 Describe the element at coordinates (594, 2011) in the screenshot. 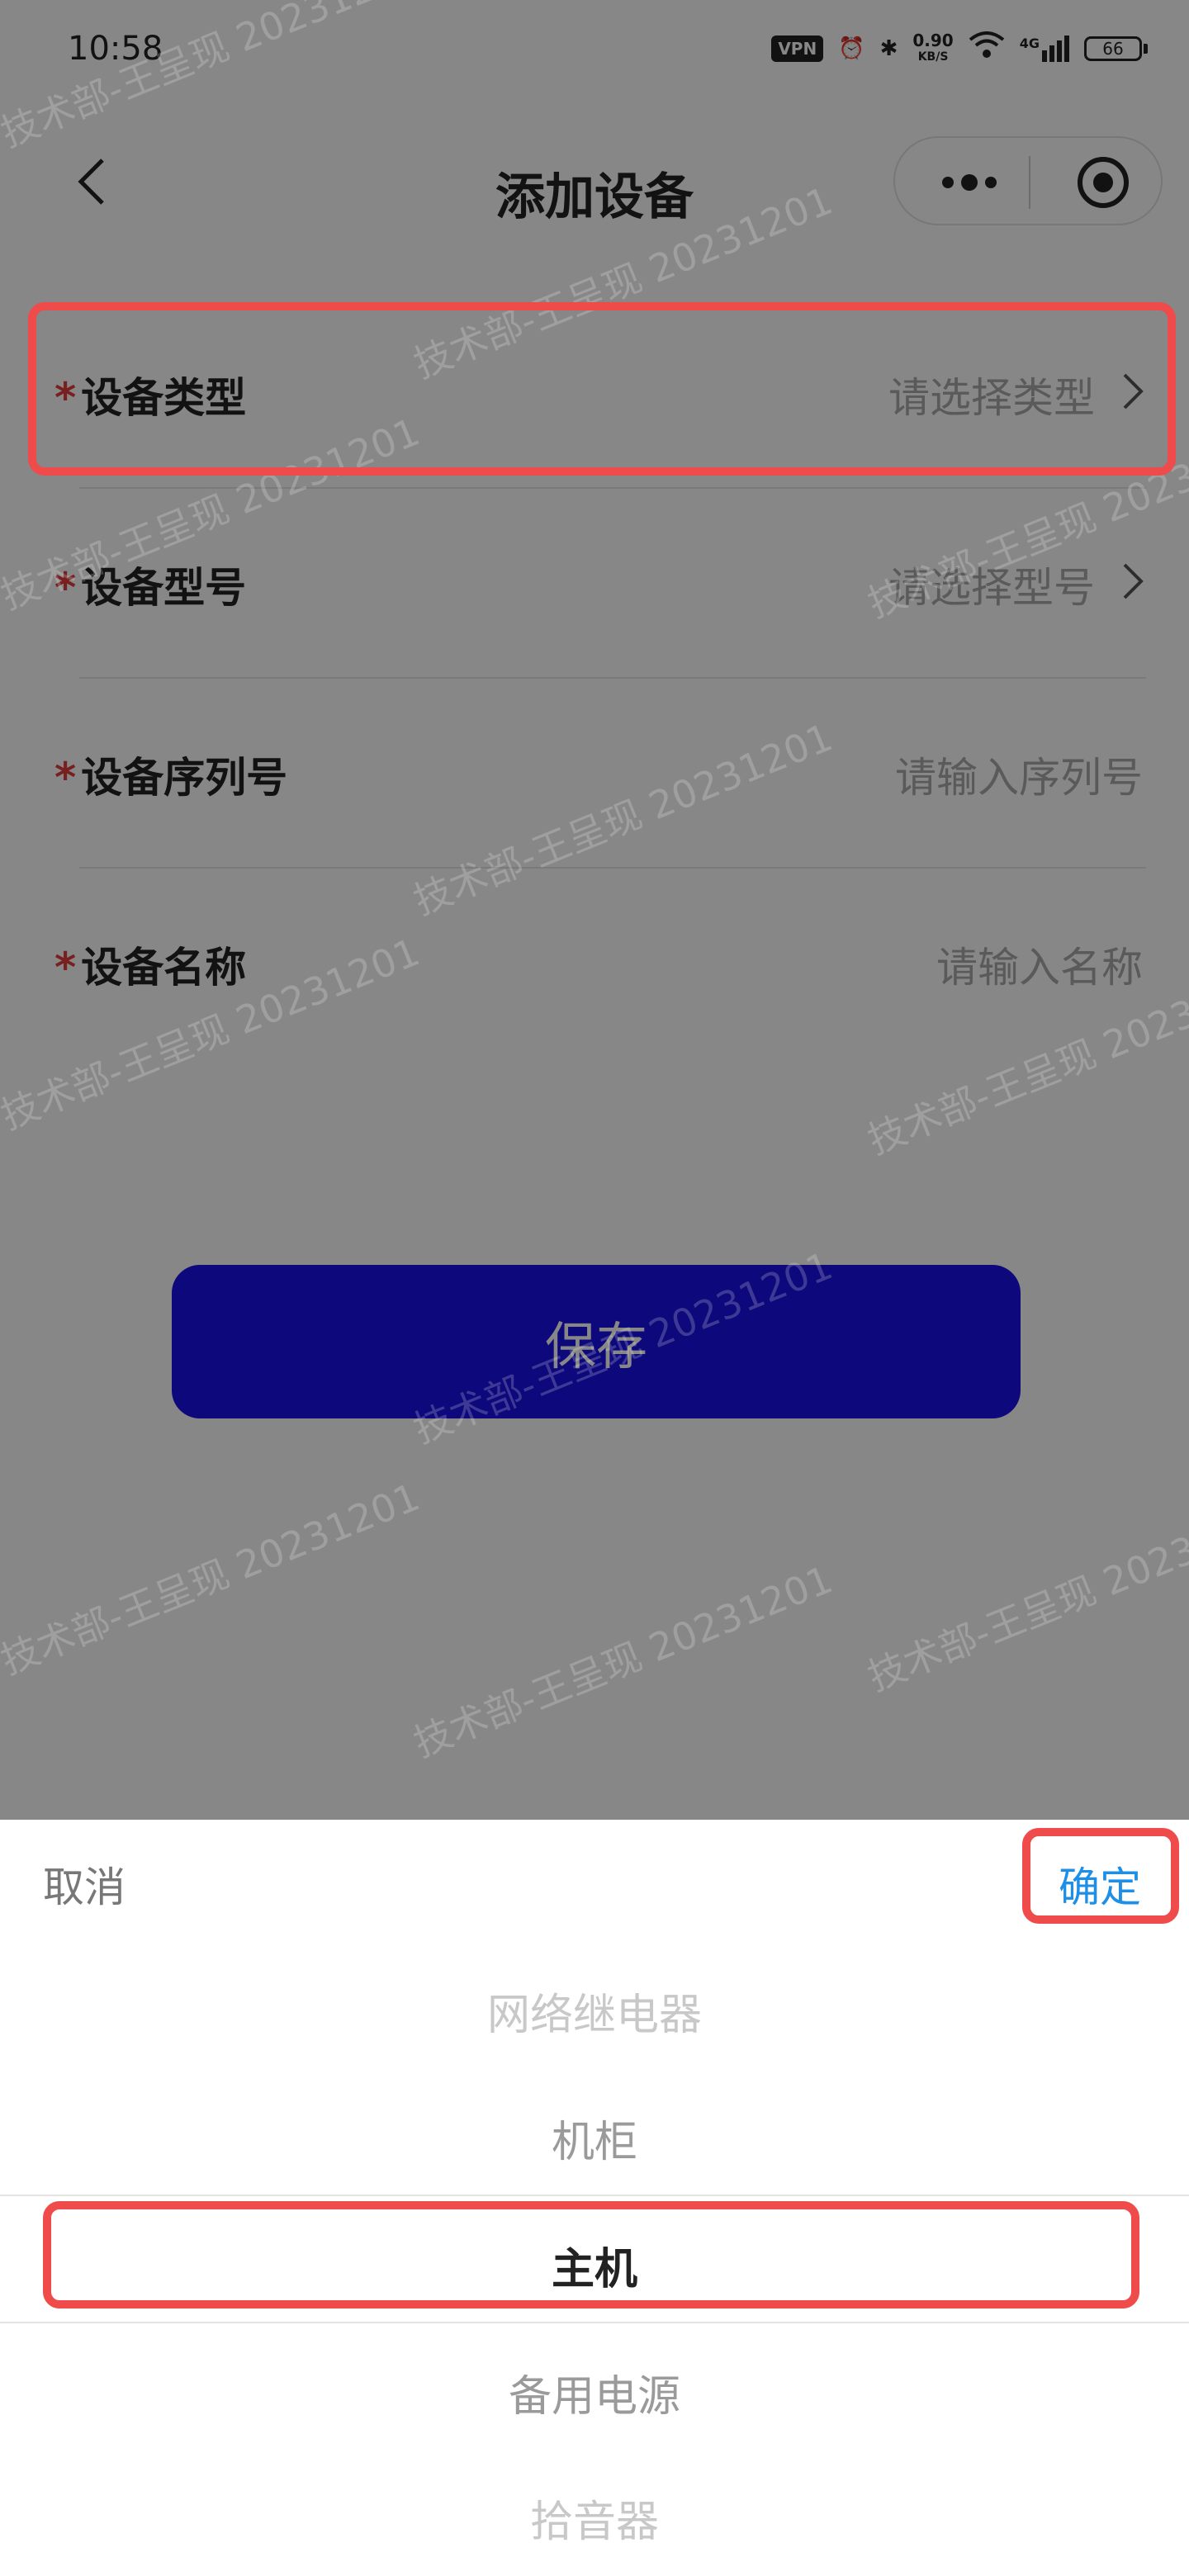

I see `picker-option: 网络继电器` at that location.